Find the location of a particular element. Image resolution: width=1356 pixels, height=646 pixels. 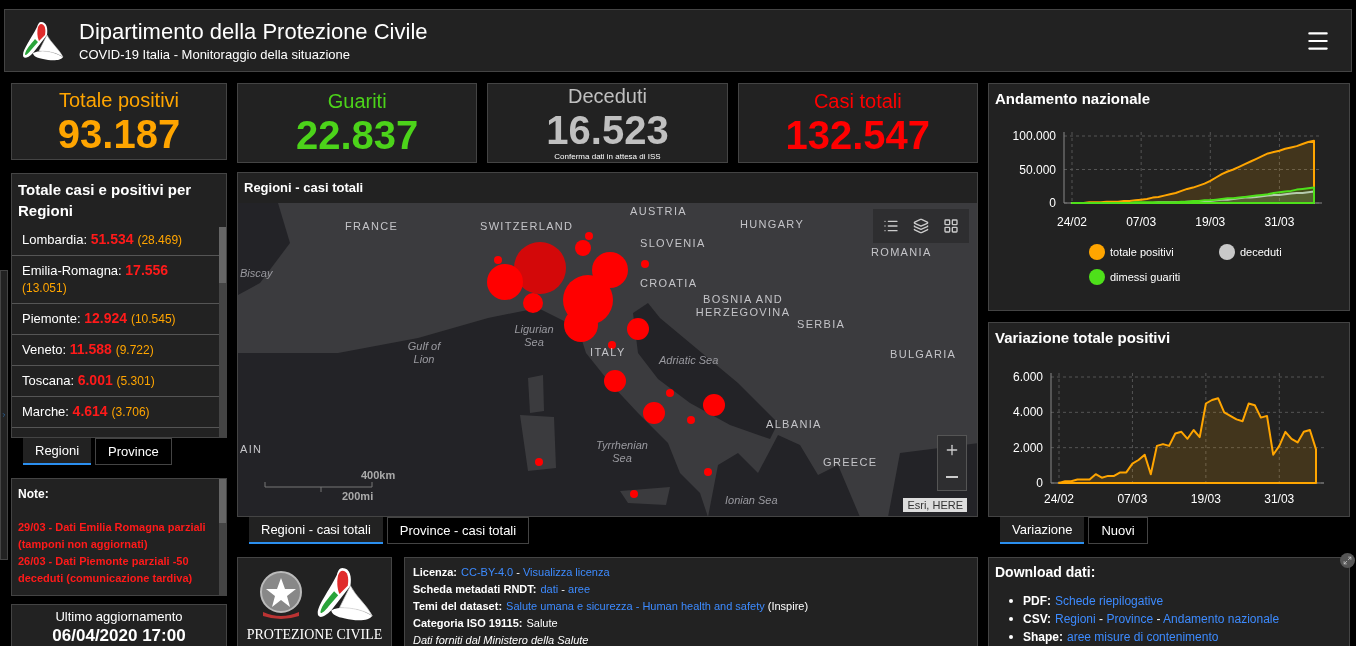

map-label: AIN is located at coordinates (251, 449).